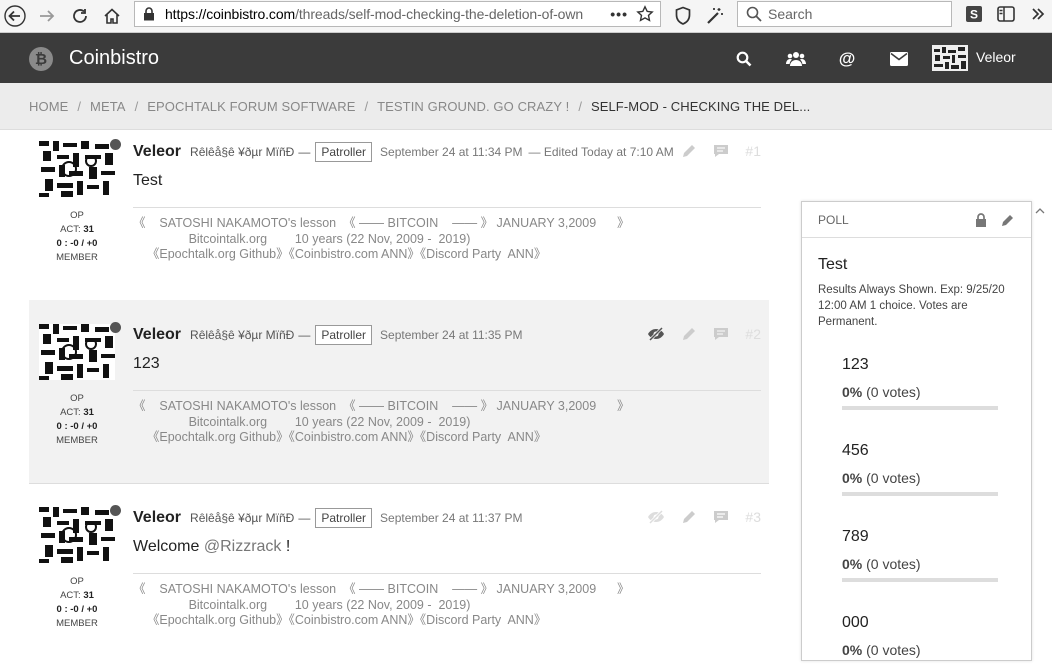 The width and height of the screenshot is (1052, 667). What do you see at coordinates (704, 334) in the screenshot?
I see `post-actions: #2` at bounding box center [704, 334].